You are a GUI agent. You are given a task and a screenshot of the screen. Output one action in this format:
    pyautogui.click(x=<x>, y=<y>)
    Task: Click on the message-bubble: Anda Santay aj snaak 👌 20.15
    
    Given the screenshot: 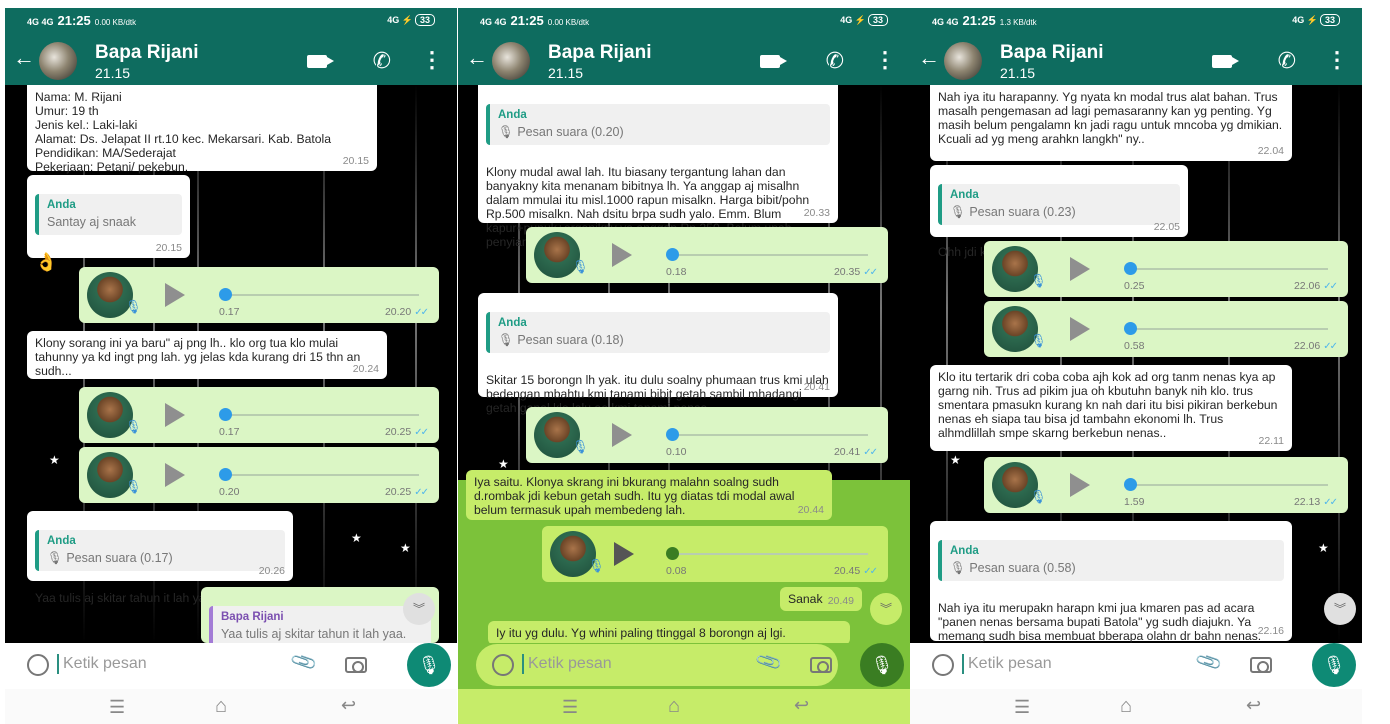 What is the action you would take?
    pyautogui.click(x=108, y=223)
    